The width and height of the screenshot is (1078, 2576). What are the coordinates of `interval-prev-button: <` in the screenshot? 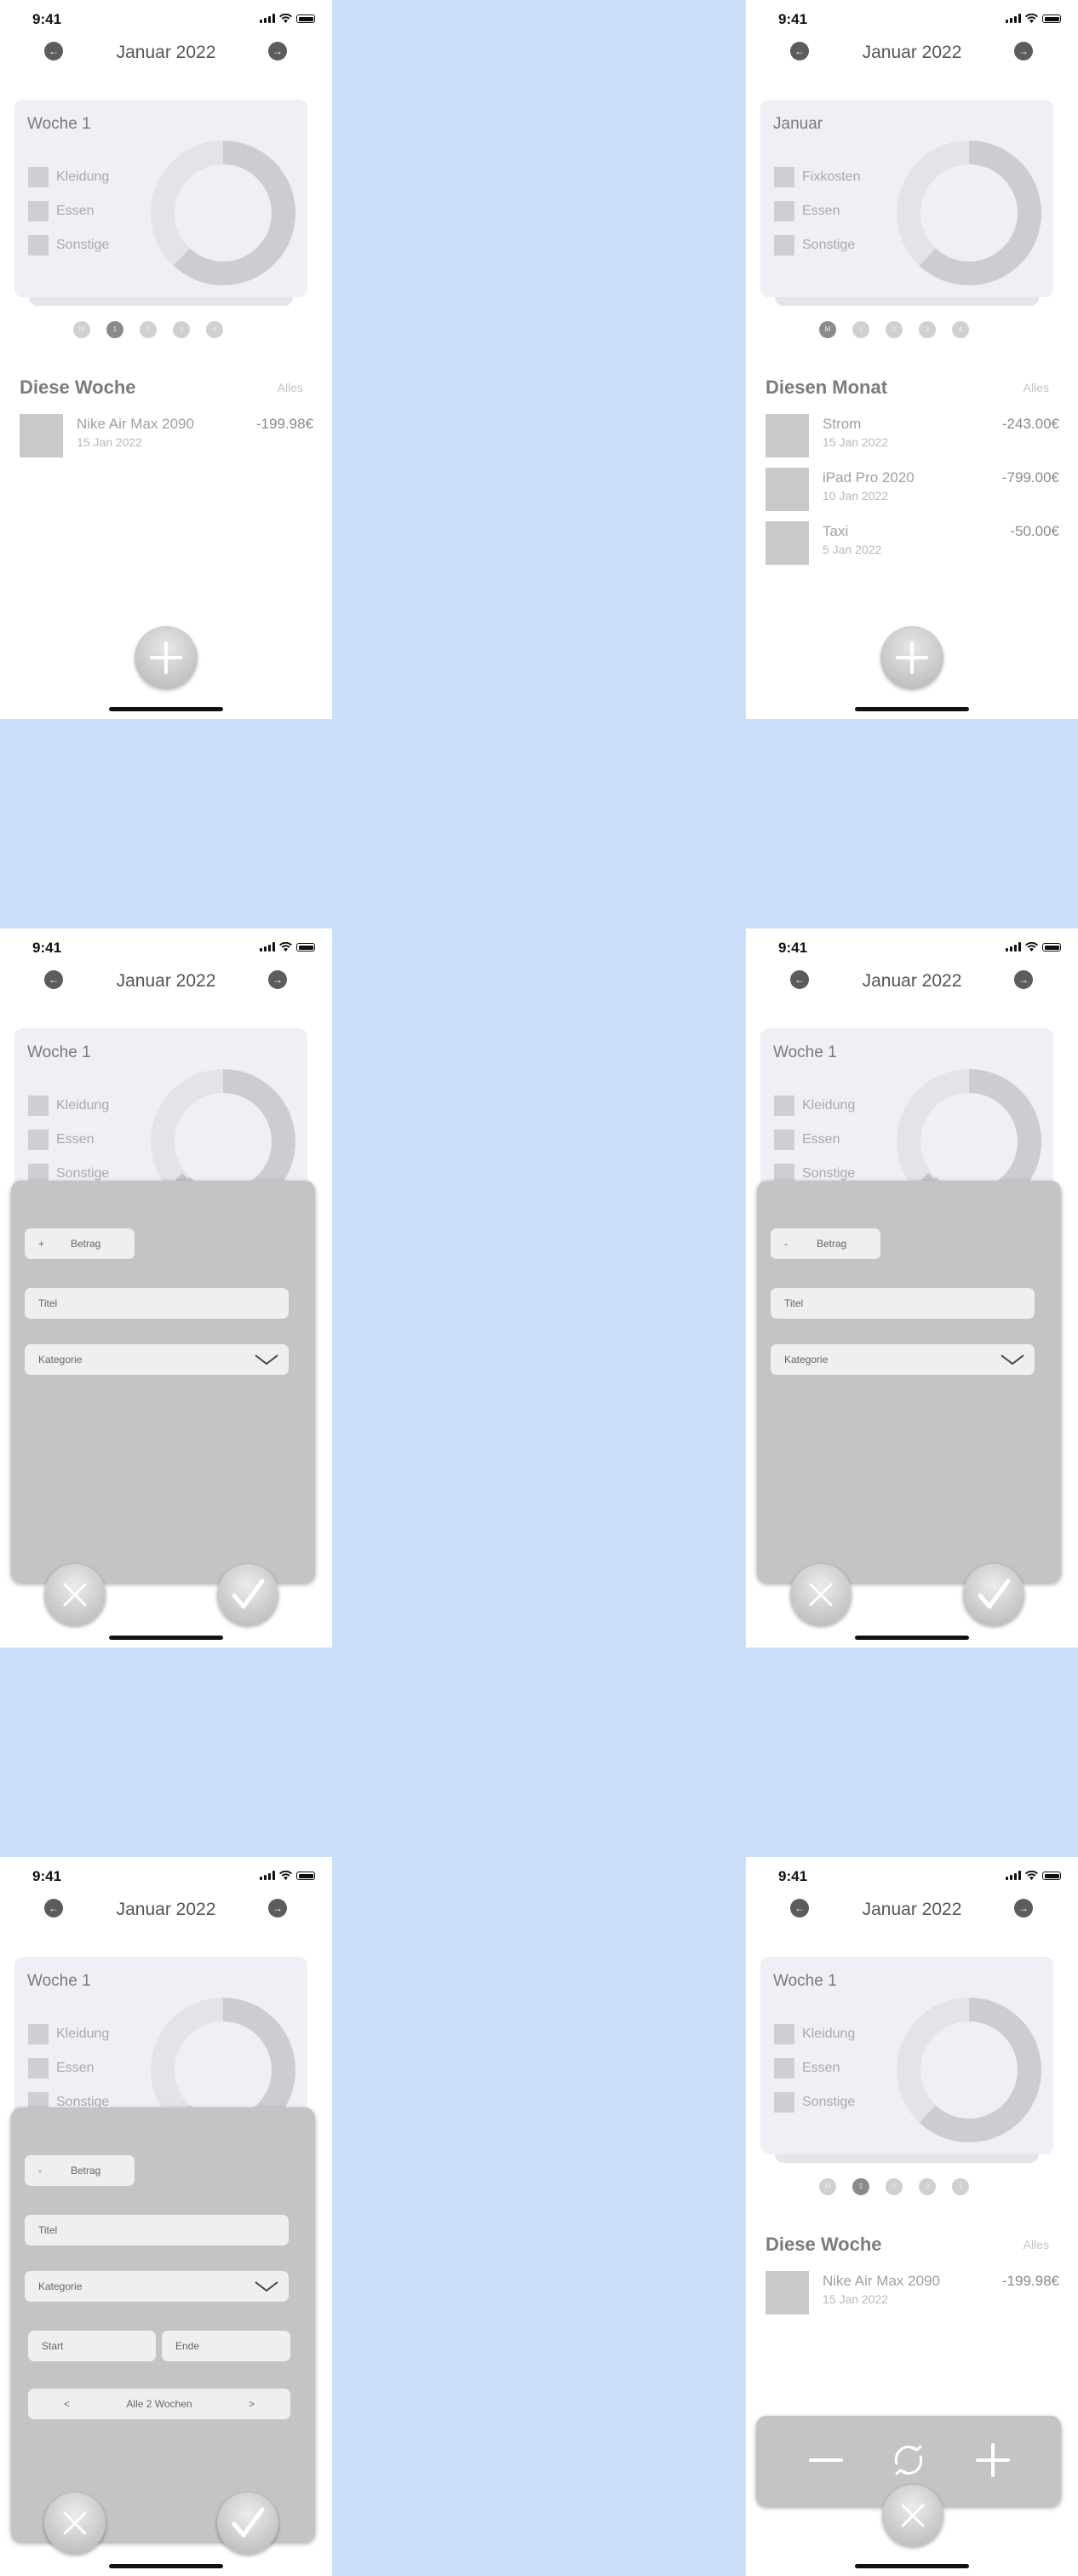 It's located at (67, 2404).